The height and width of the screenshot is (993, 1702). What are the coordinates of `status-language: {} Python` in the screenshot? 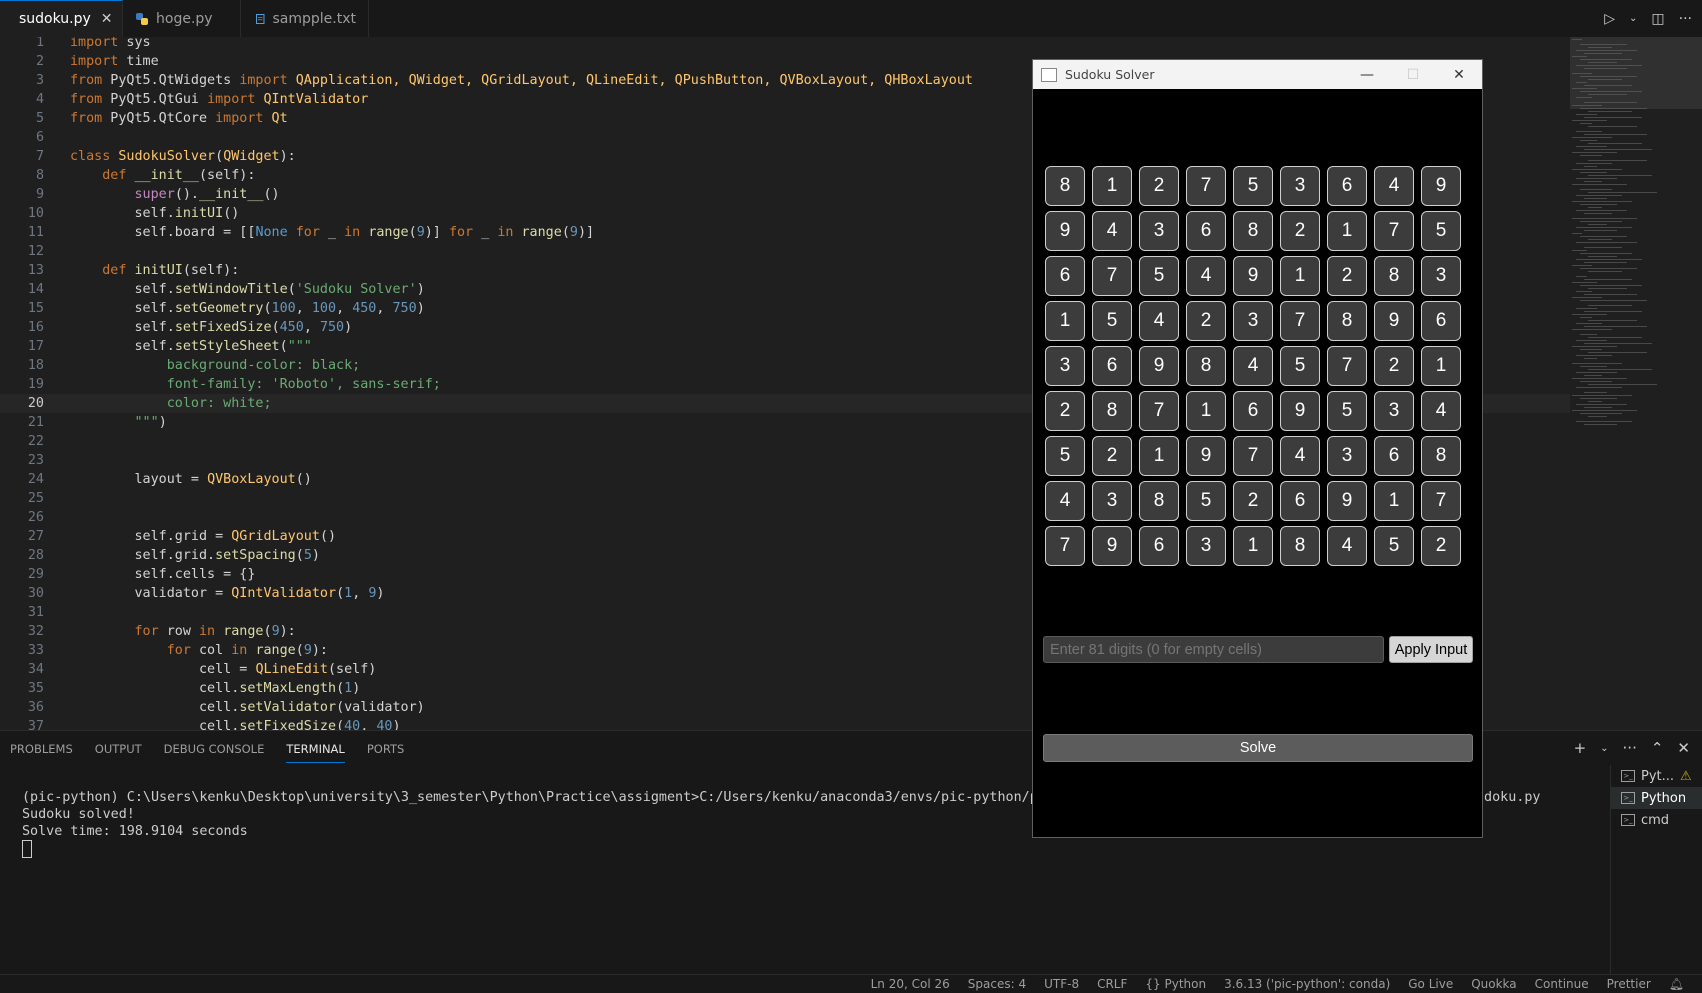 It's located at (1175, 984).